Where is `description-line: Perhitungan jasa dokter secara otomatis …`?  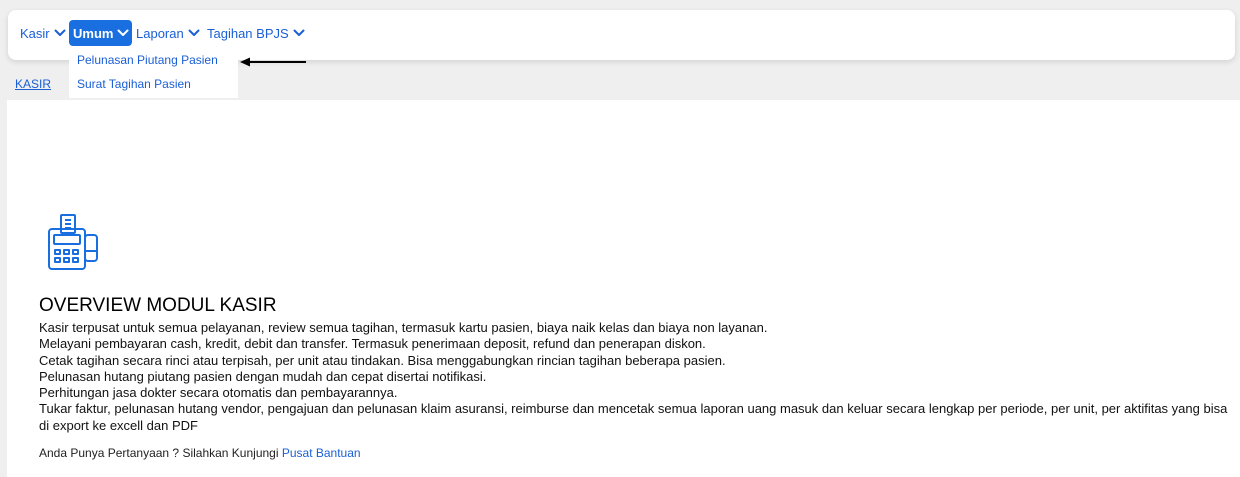 description-line: Perhitungan jasa dokter secara otomatis … is located at coordinates (218, 393).